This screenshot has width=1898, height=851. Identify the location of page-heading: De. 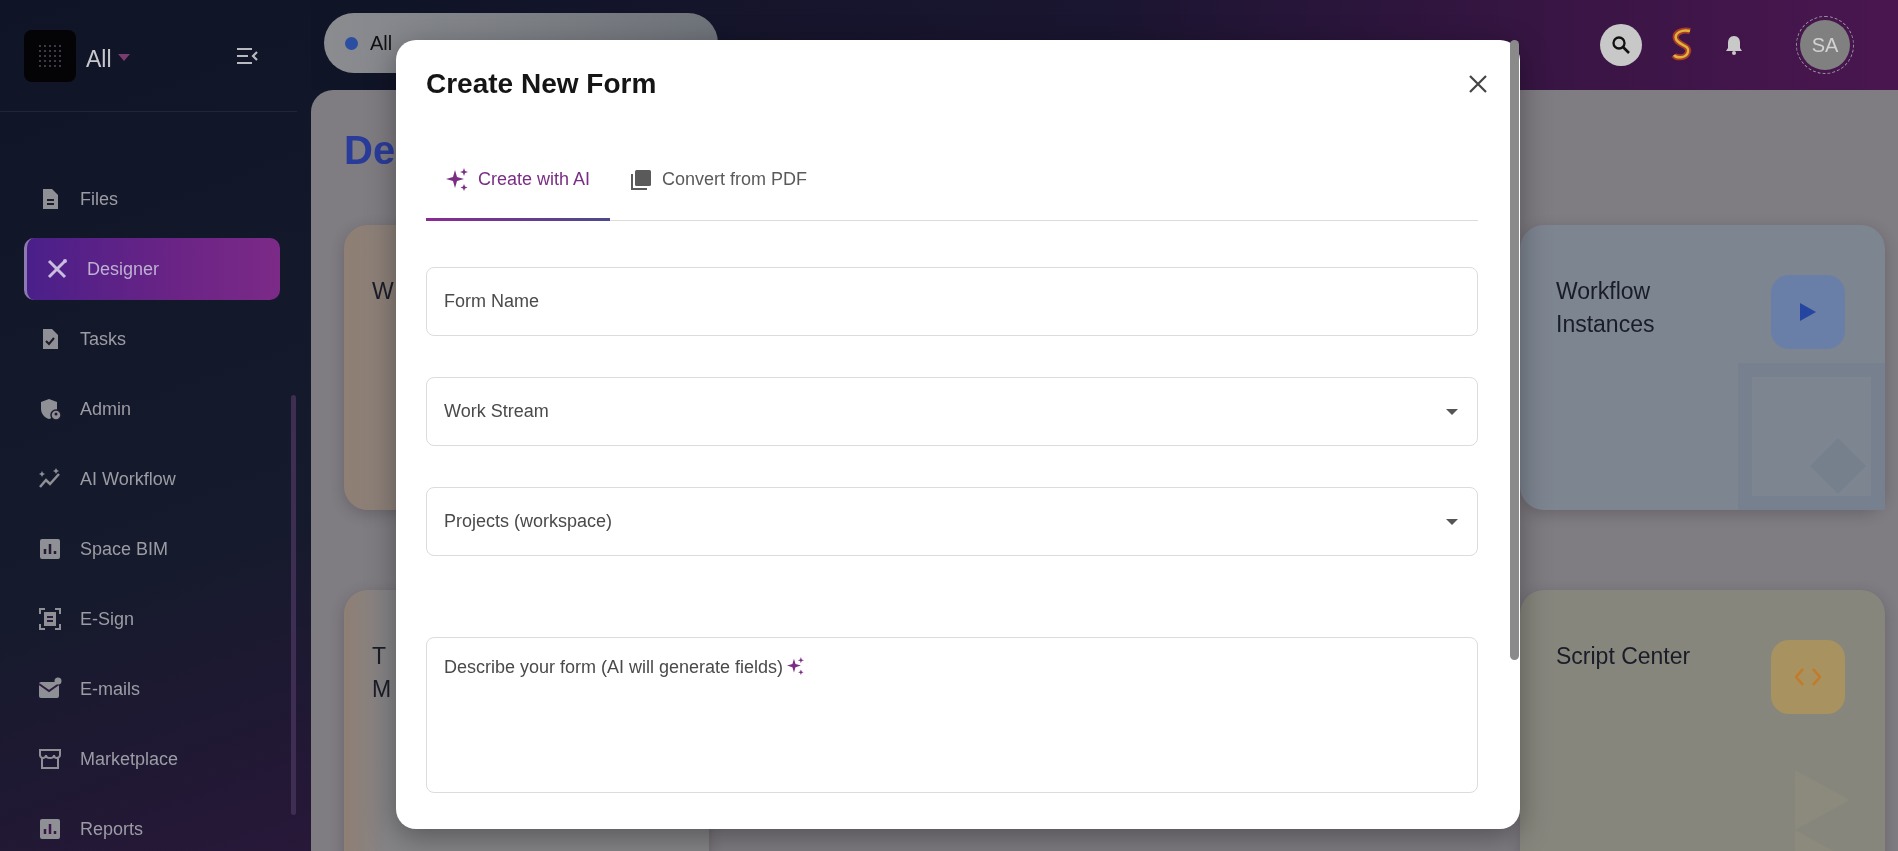
(370, 150).